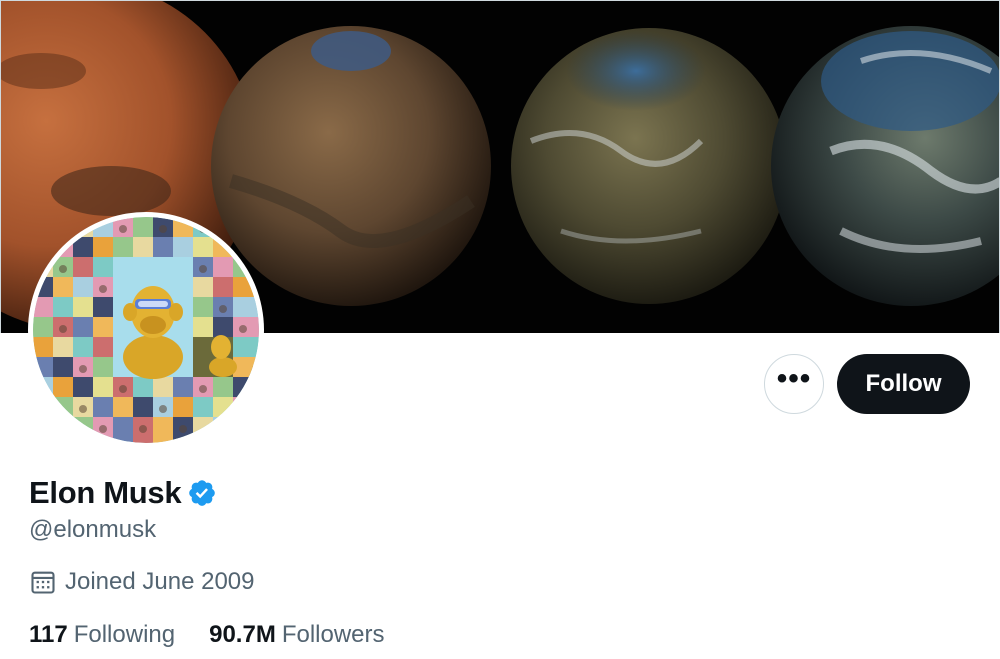 This screenshot has height=659, width=1000. Describe the element at coordinates (903, 384) in the screenshot. I see `follow-button: Follow` at that location.